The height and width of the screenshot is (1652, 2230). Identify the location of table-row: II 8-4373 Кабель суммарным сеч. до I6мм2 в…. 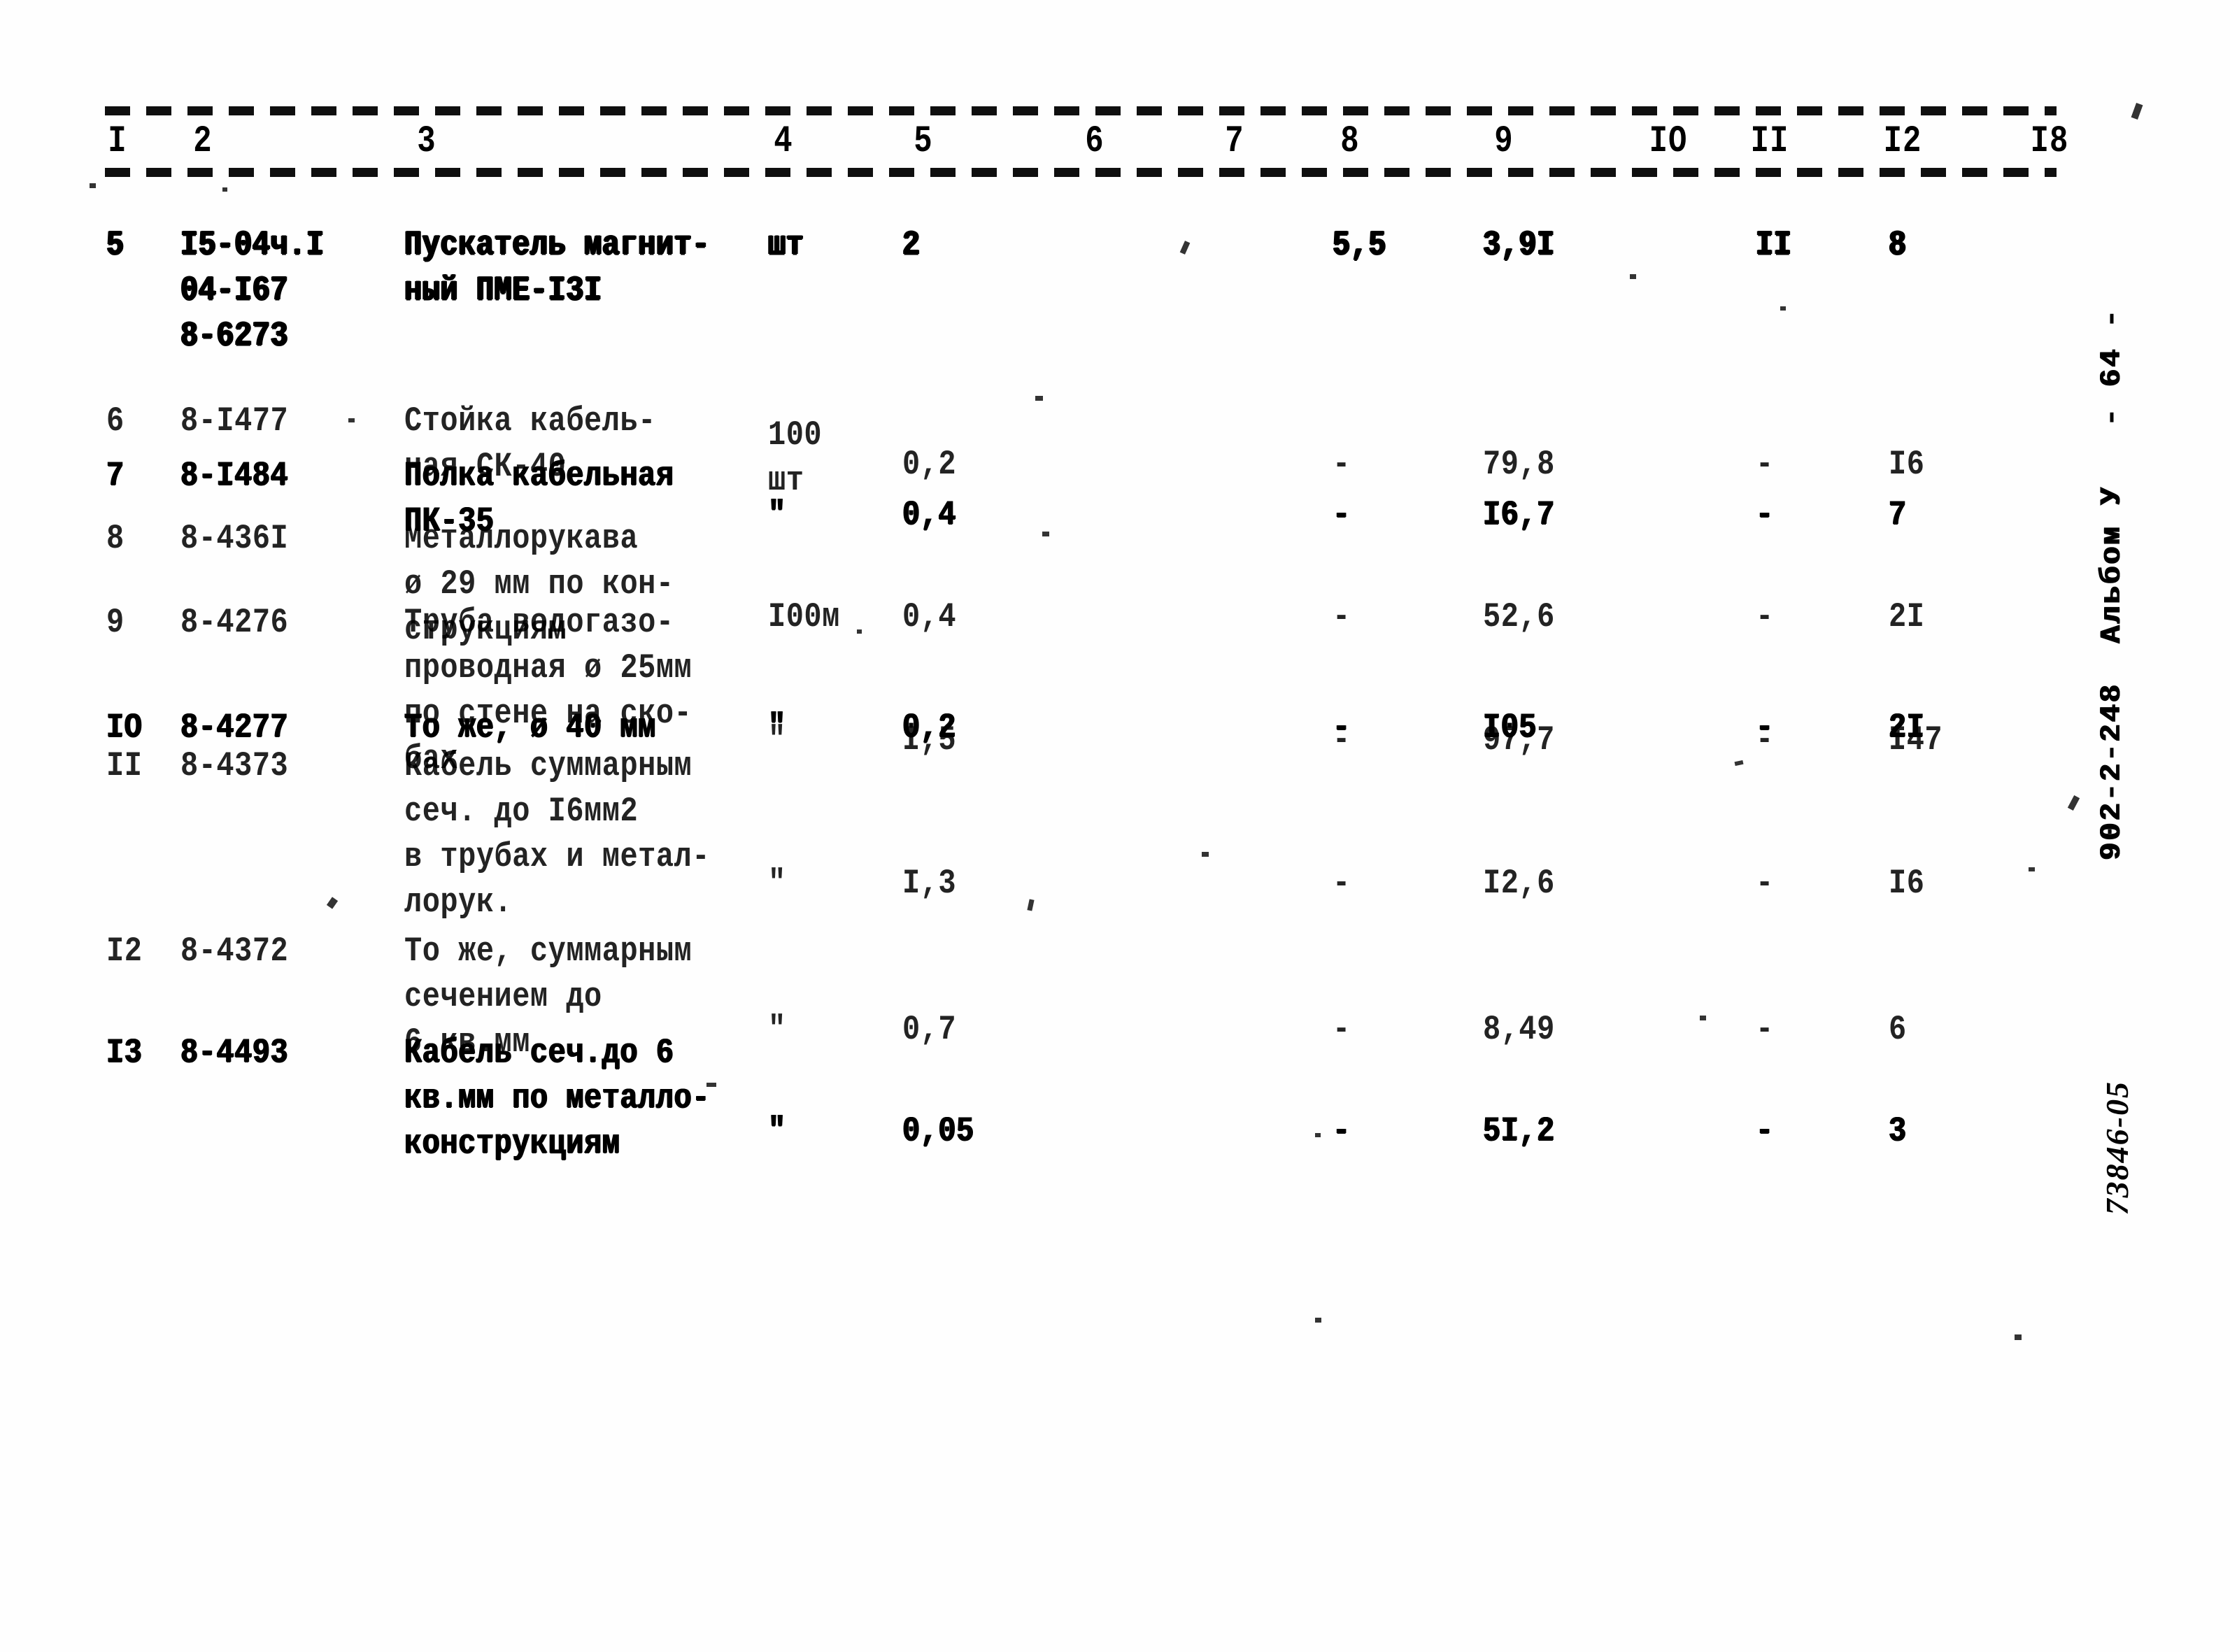
(1115, 833).